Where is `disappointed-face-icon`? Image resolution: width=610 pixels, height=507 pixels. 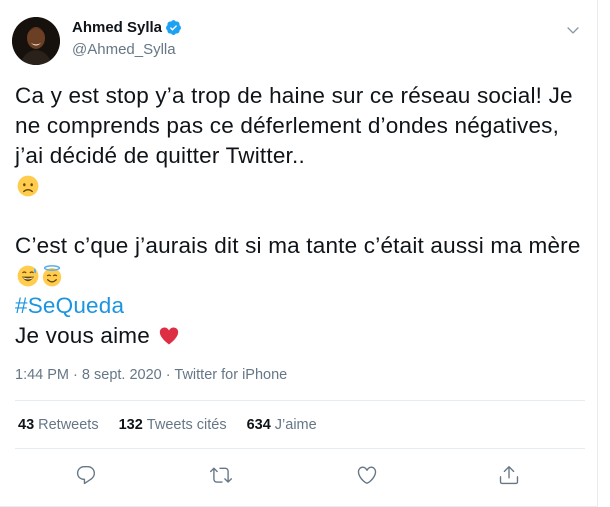
disappointed-face-icon is located at coordinates (28, 186).